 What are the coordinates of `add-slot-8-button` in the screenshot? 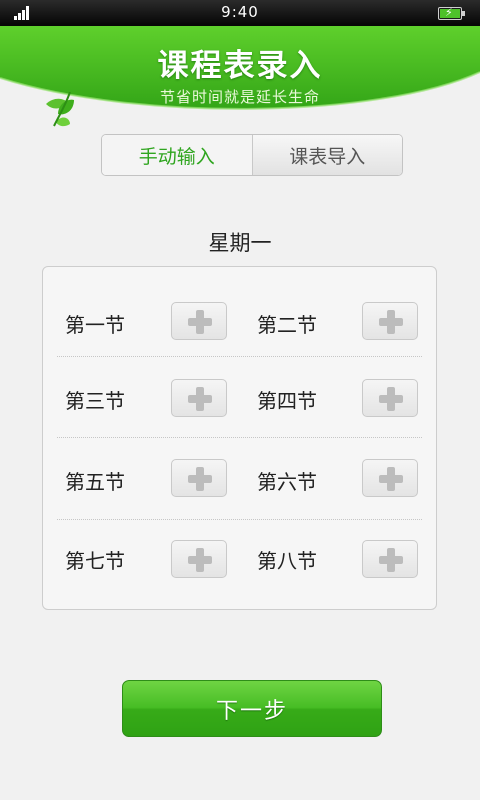 It's located at (390, 559).